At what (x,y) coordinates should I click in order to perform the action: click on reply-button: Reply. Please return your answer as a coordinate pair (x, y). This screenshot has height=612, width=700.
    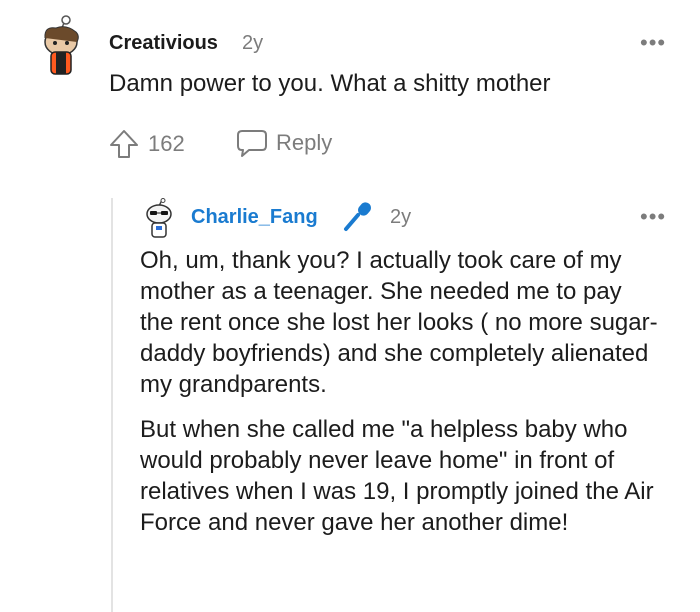
    Looking at the image, I should click on (284, 143).